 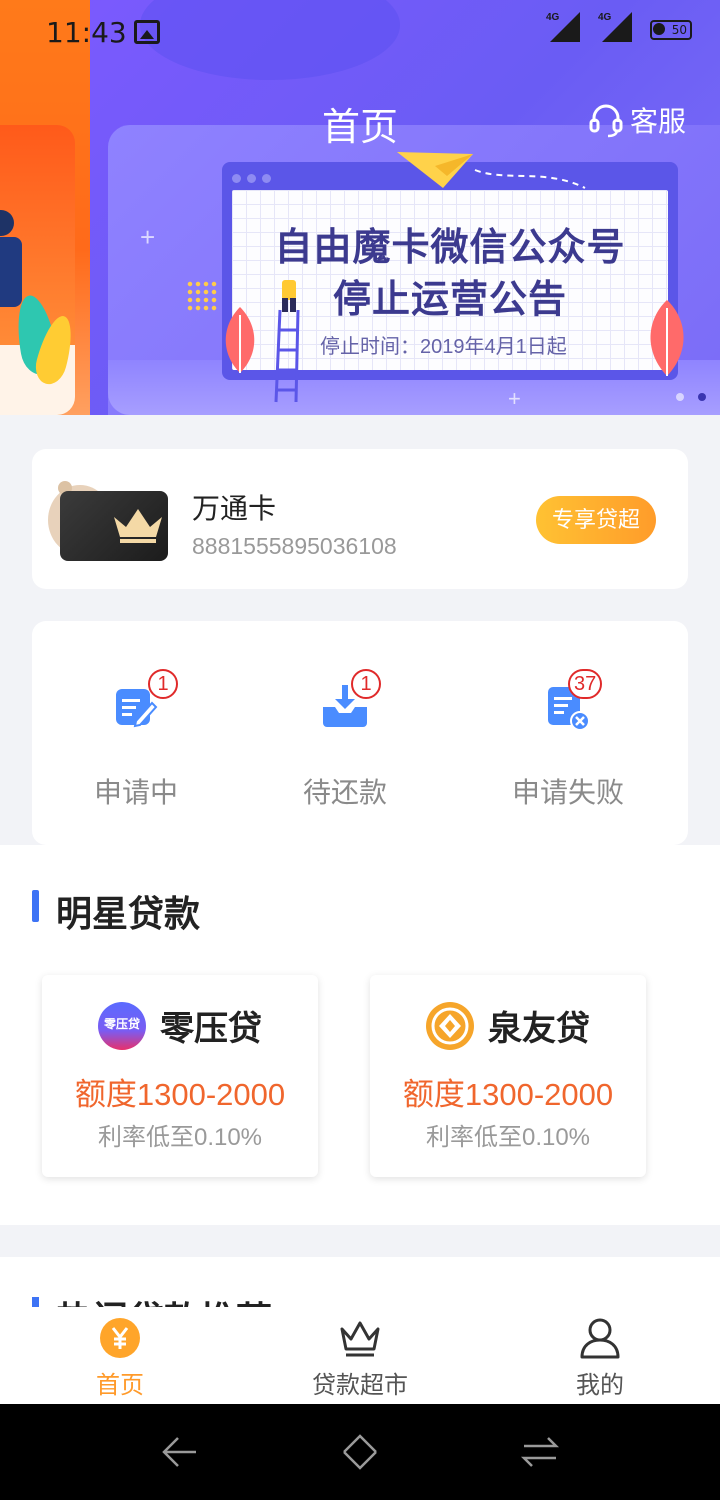 I want to click on status-time: 11:43, so click(x=86, y=32).